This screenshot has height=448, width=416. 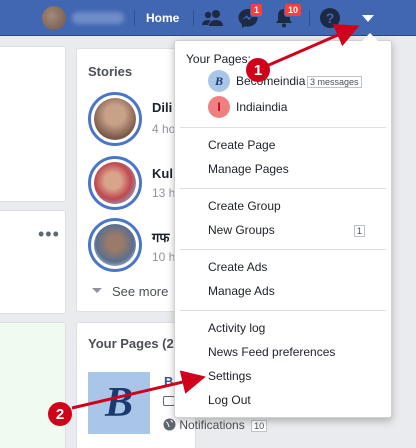 I want to click on messenger-icon: 1, so click(x=250, y=16).